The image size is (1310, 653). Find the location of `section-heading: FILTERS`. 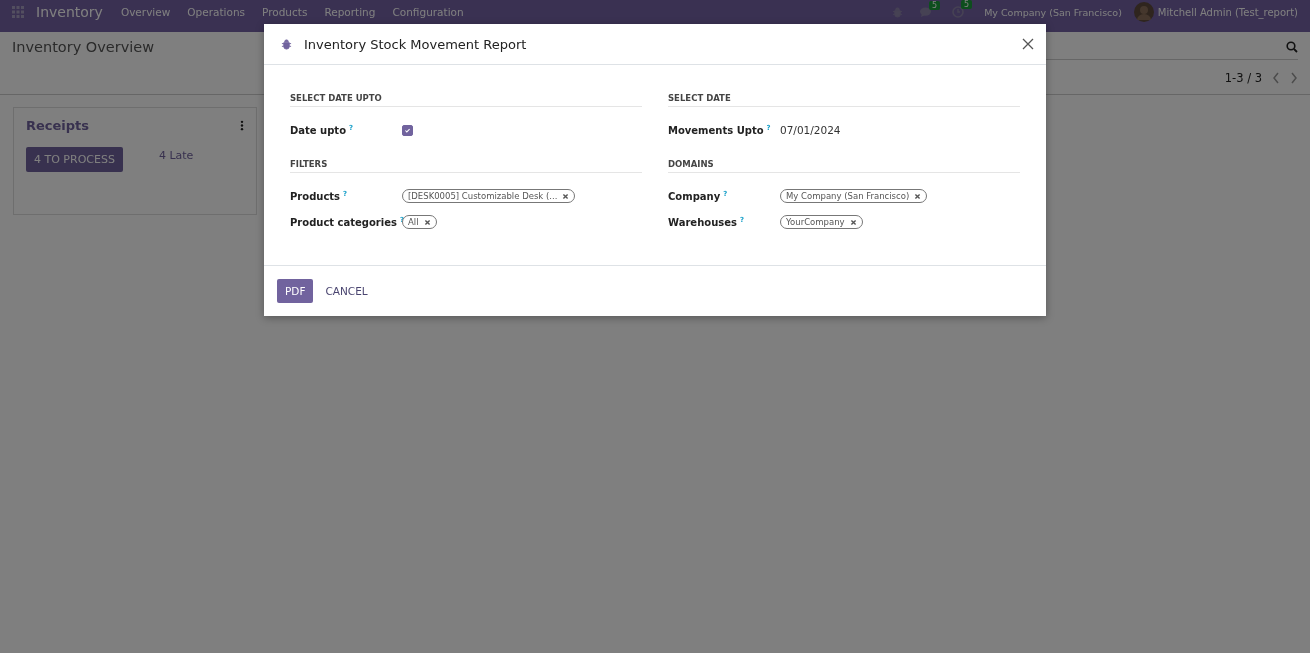

section-heading: FILTERS is located at coordinates (466, 166).